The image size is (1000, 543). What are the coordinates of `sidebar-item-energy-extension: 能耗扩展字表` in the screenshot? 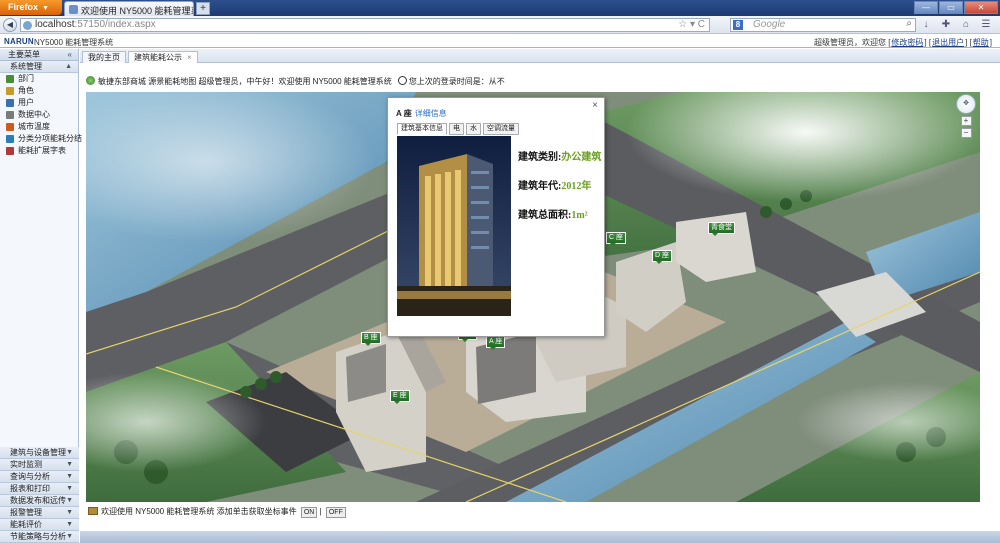 It's located at (39, 151).